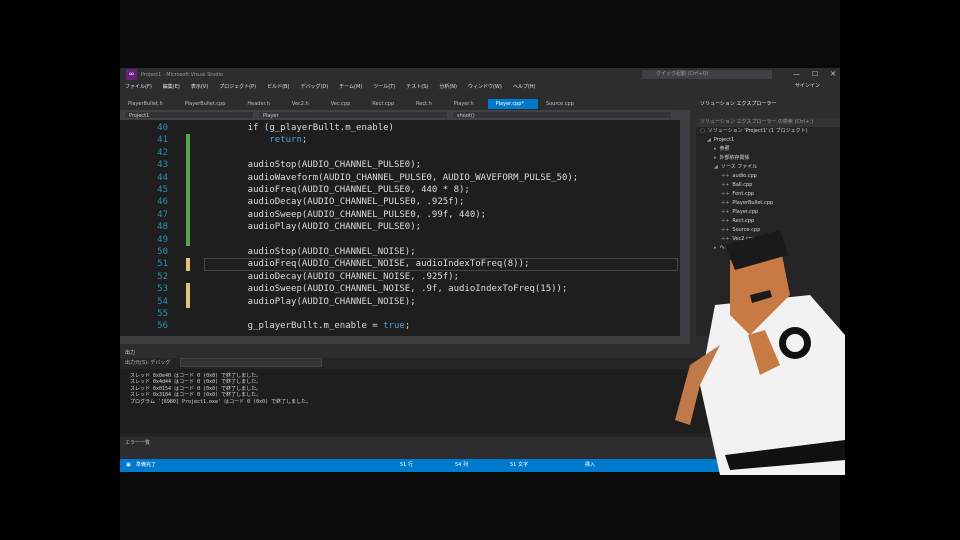  Describe the element at coordinates (162, 301) in the screenshot. I see `line-number: 54` at that location.